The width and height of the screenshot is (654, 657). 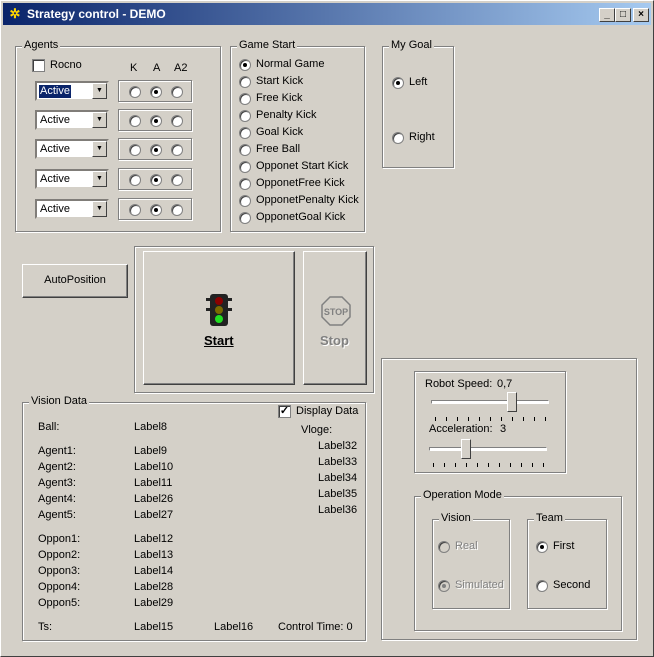 I want to click on autoposition-button: AutoPosition, so click(x=75, y=281).